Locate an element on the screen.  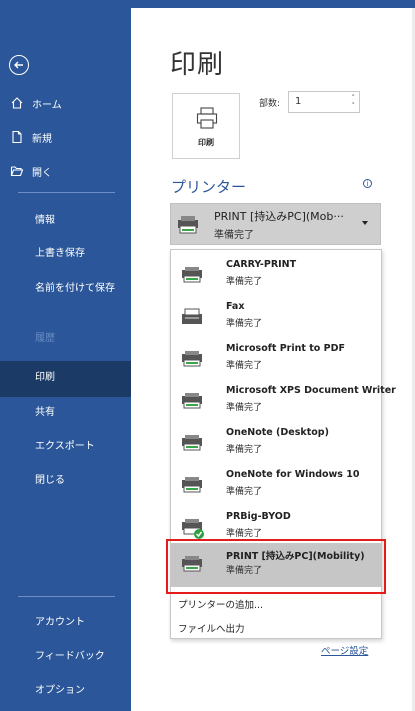
printer-option-name: OneNote (Desktop) is located at coordinates (277, 432).